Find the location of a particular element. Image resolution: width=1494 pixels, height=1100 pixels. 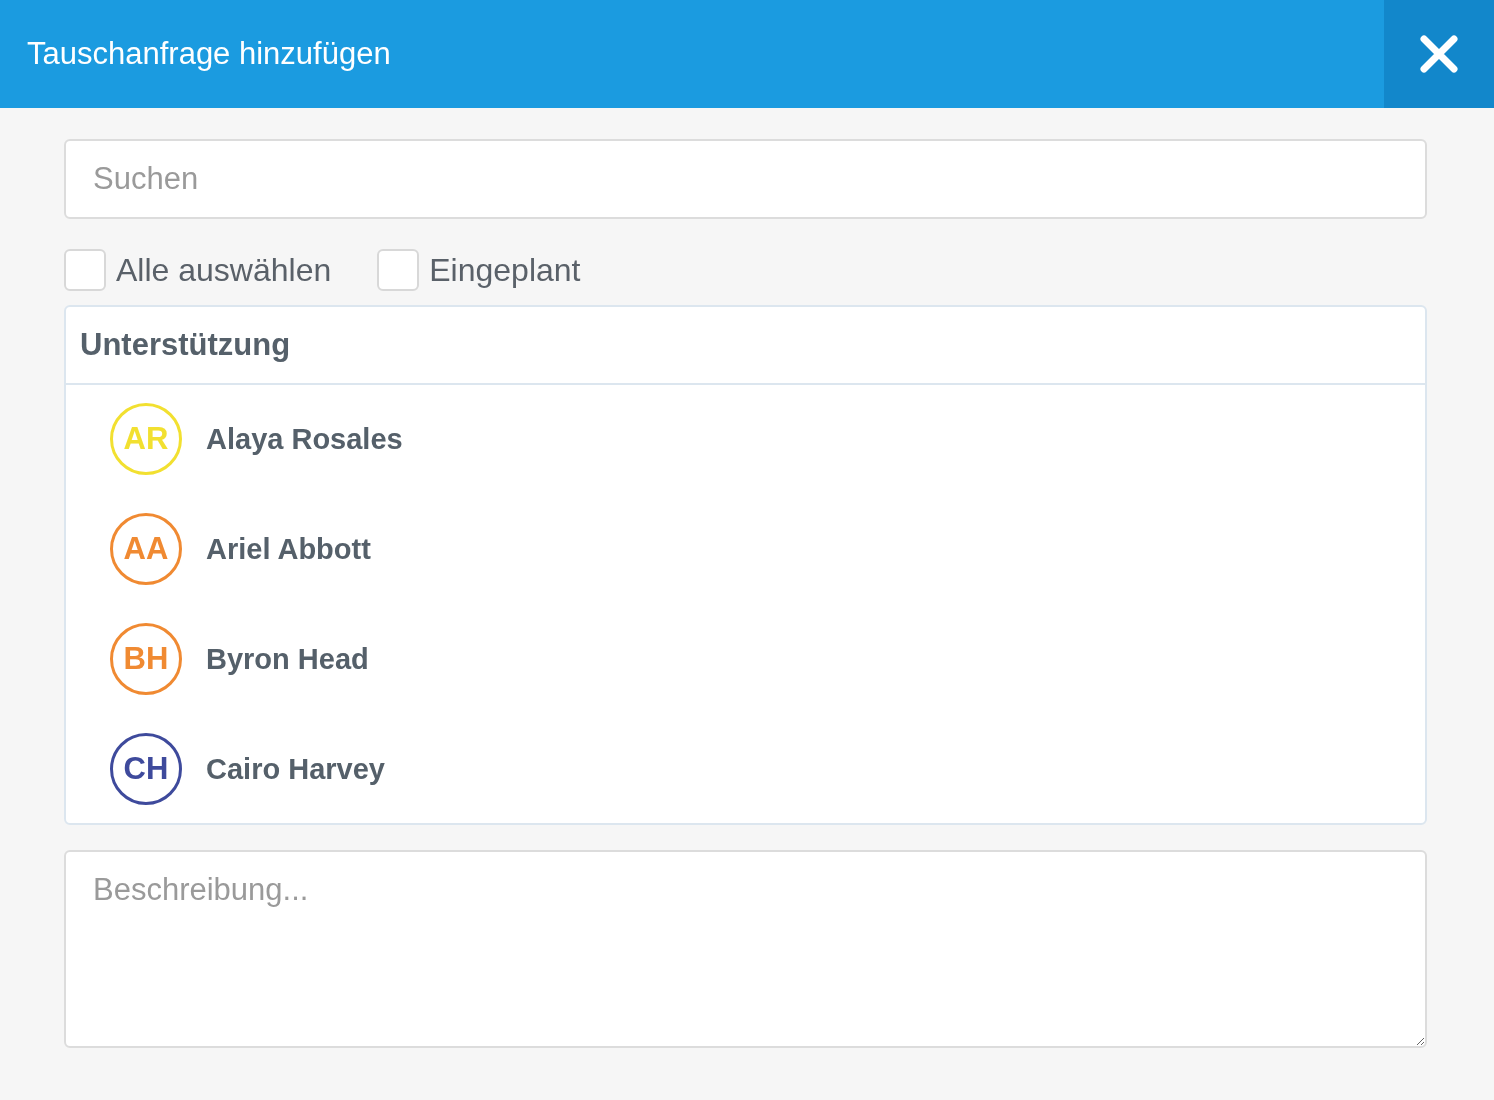

initials-avatar: BH is located at coordinates (146, 659).